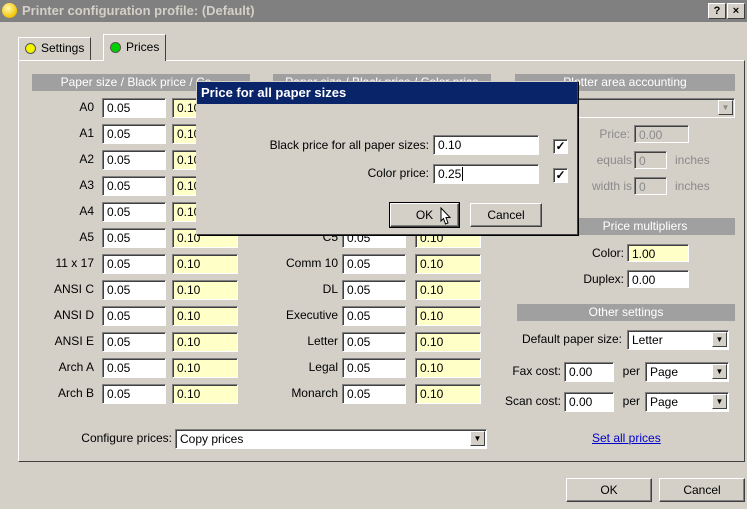 The width and height of the screenshot is (747, 509). I want to click on plotter-width-field: 0, so click(650, 186).